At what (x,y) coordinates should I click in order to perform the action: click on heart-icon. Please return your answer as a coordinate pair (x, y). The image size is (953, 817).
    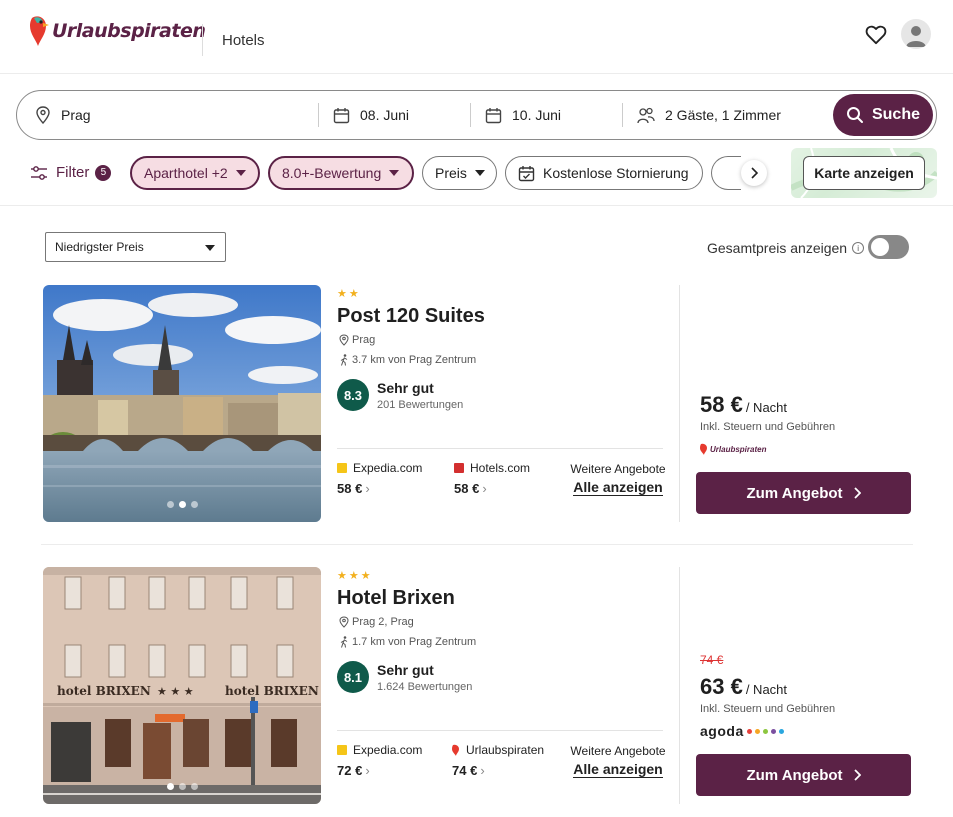
    Looking at the image, I should click on (876, 35).